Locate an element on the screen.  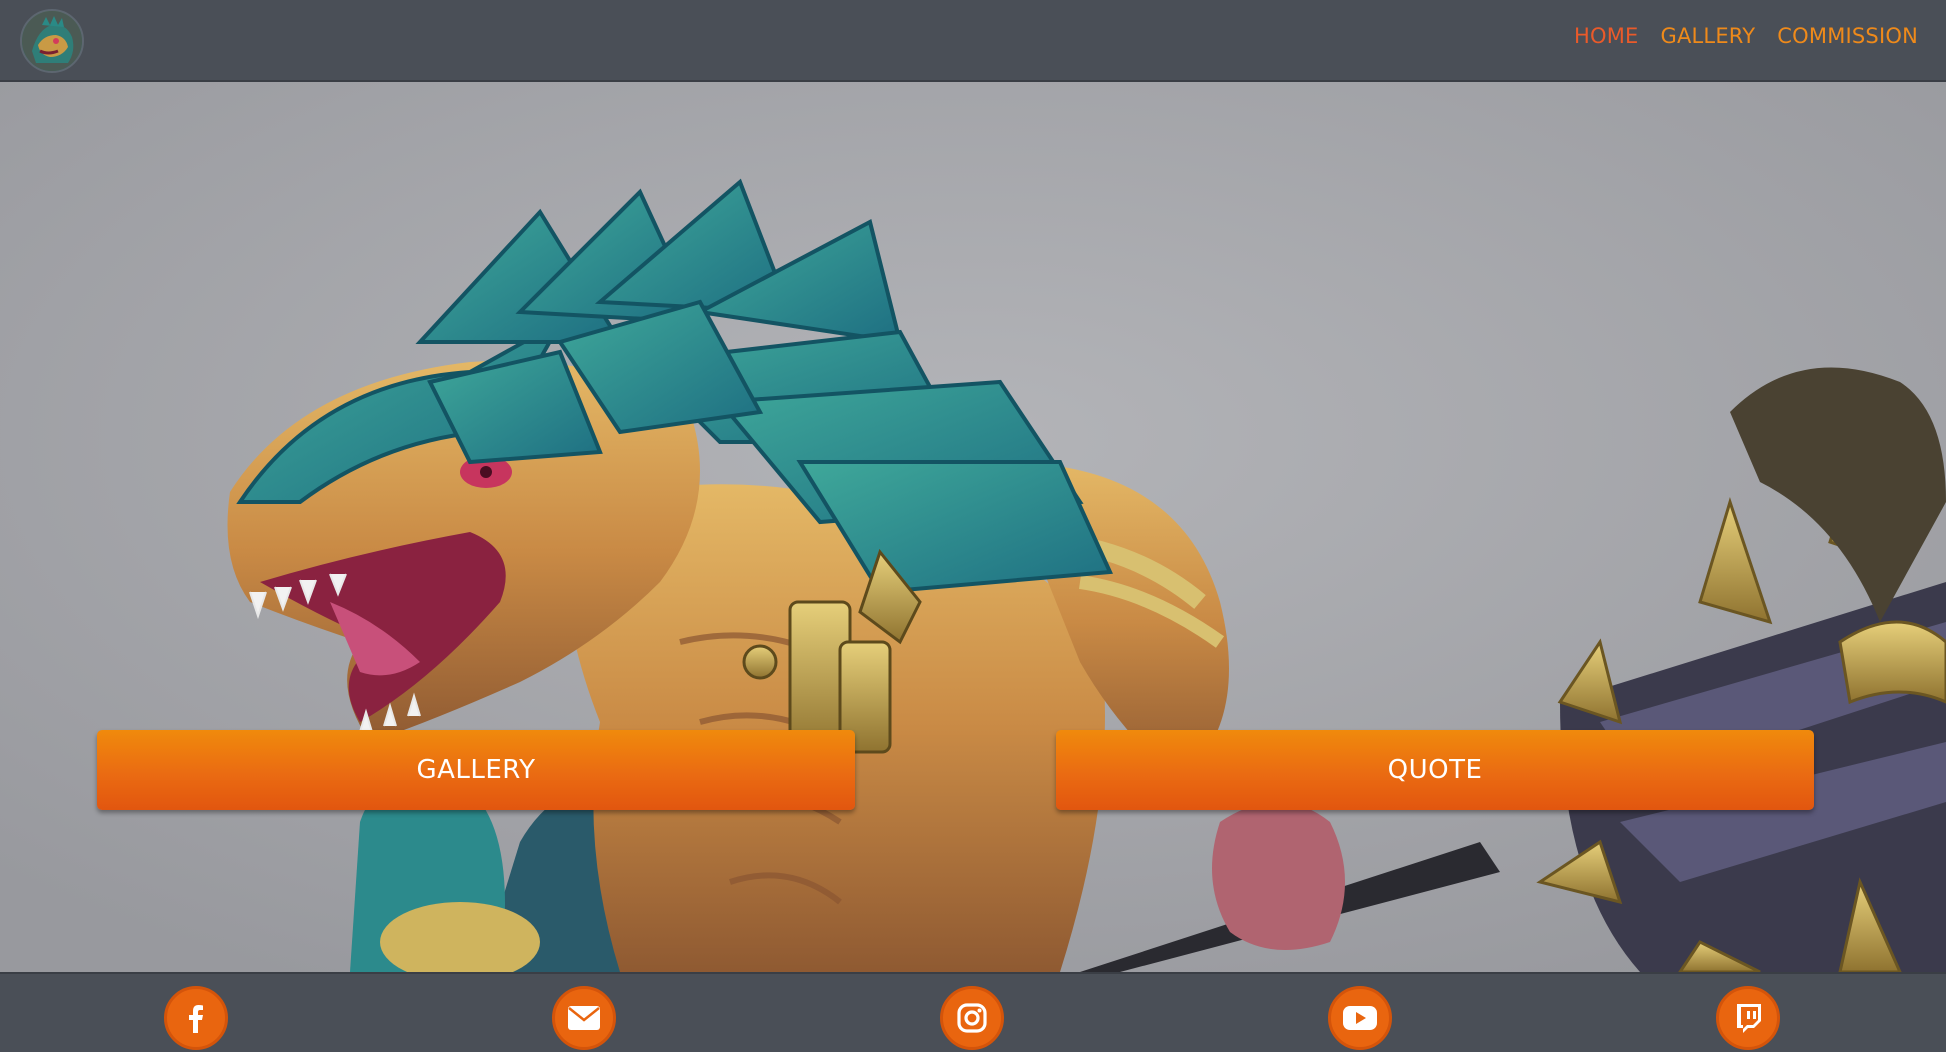
nav-home-link: HOME is located at coordinates (1606, 36).